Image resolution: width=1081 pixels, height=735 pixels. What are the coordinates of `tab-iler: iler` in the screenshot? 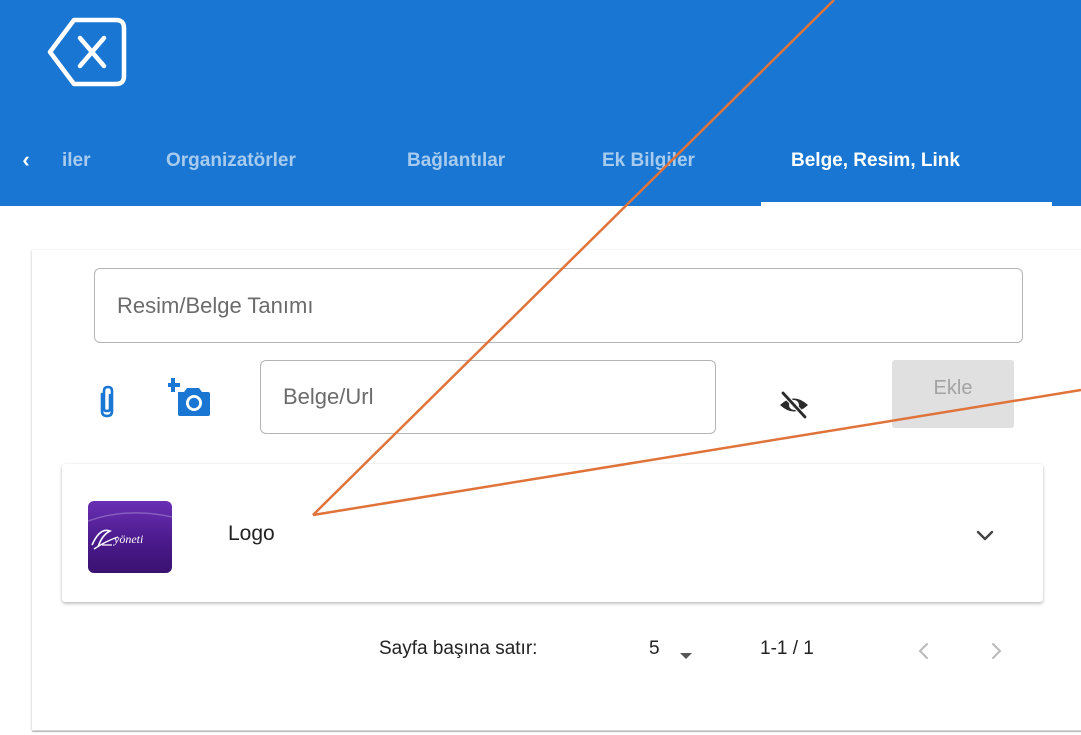 It's located at (76, 161).